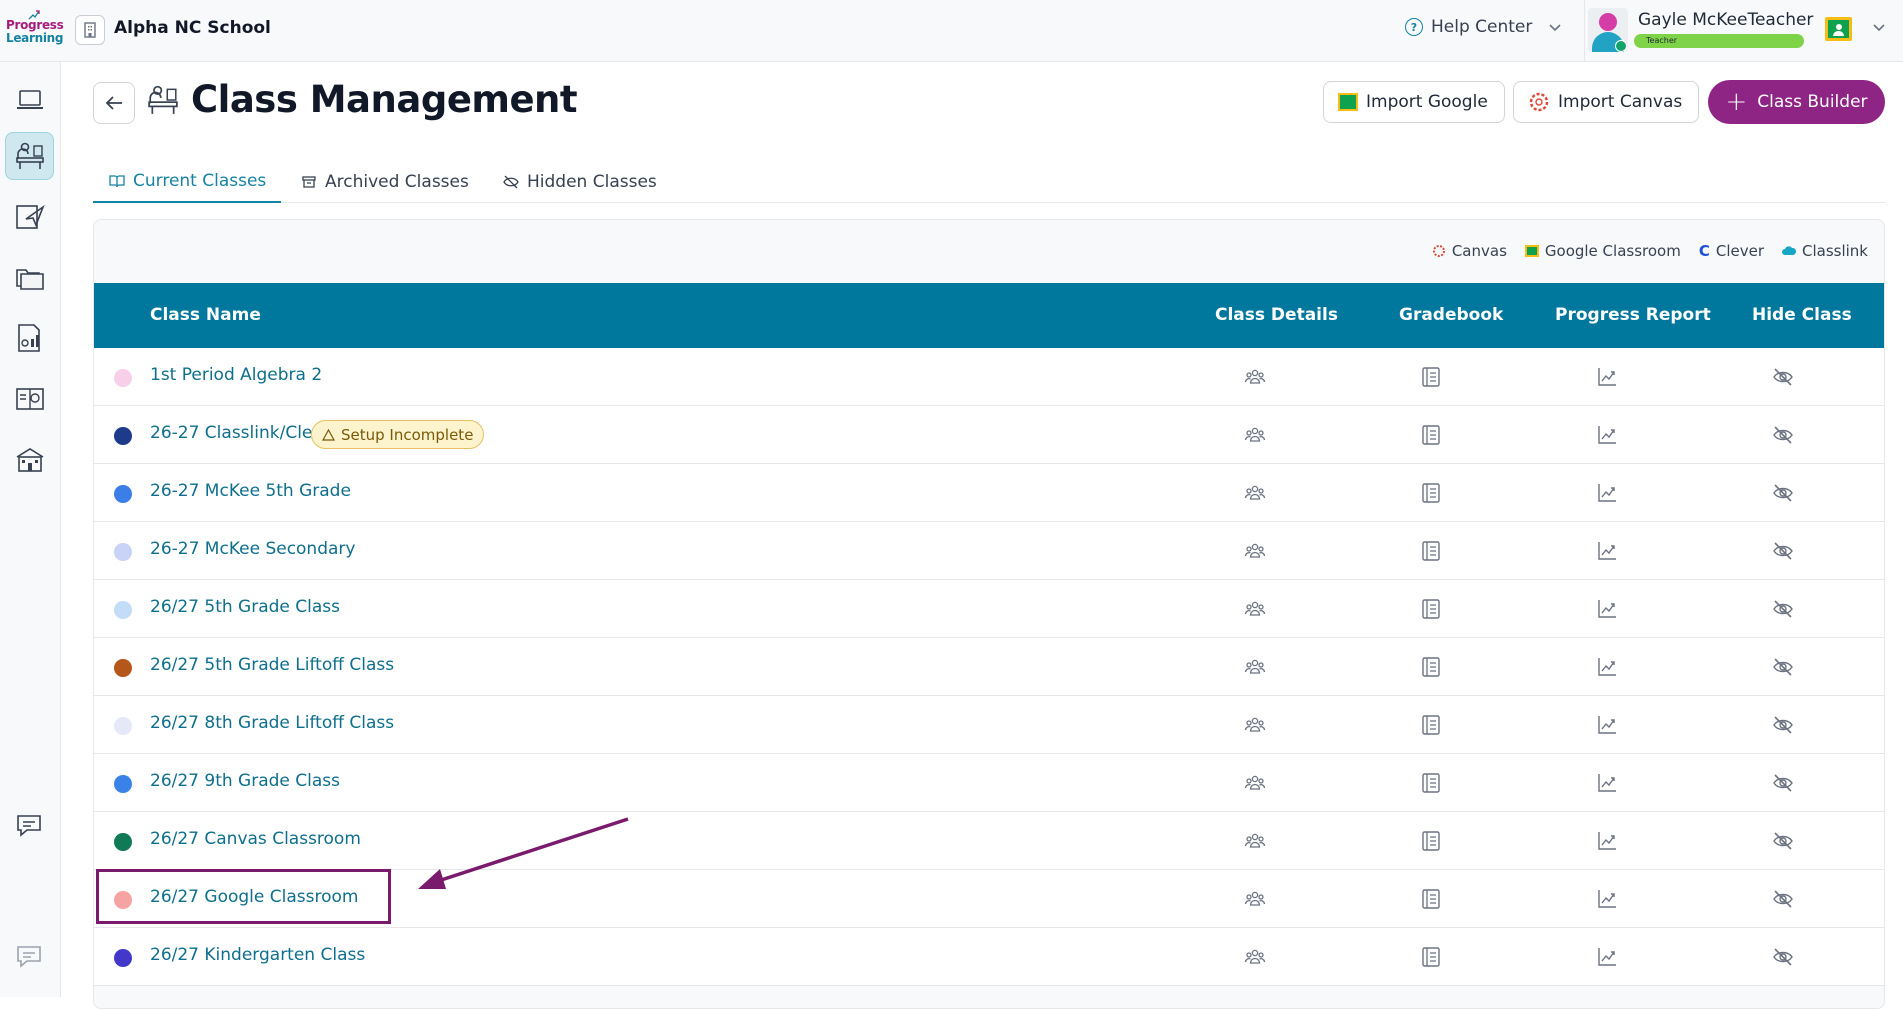  What do you see at coordinates (1879, 27) in the screenshot?
I see `user-menu-chevron-icon` at bounding box center [1879, 27].